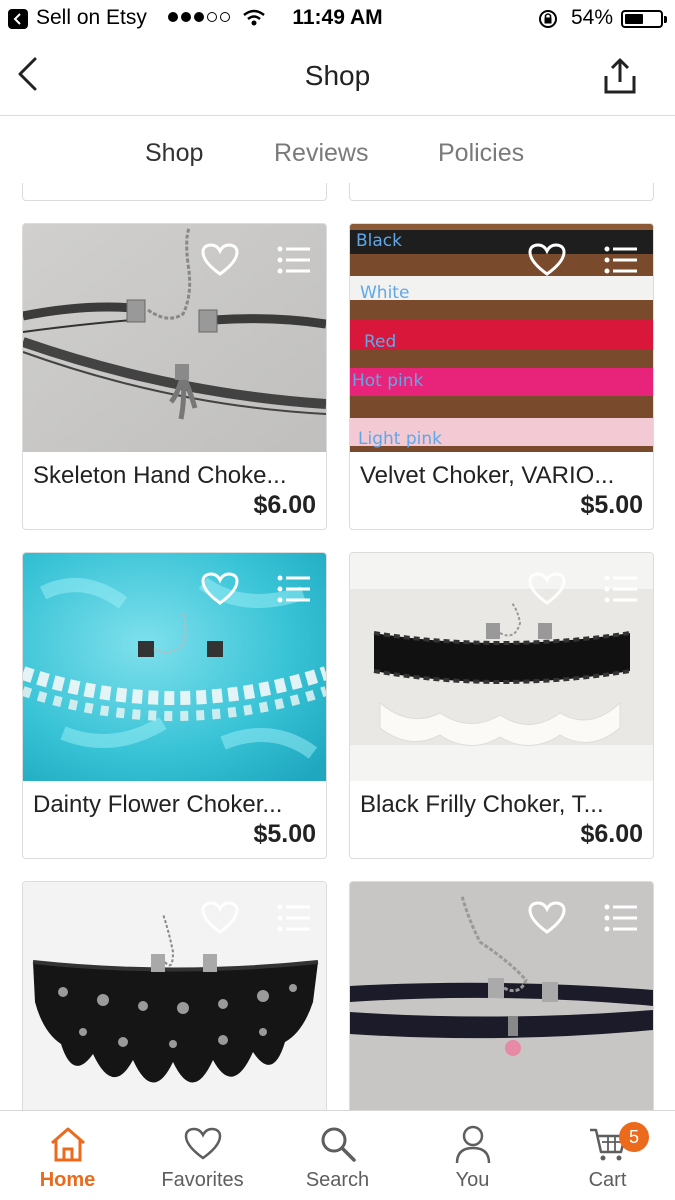 Image resolution: width=675 pixels, height=1200 pixels. What do you see at coordinates (337, 1180) in the screenshot?
I see `tab-search-label: Search` at bounding box center [337, 1180].